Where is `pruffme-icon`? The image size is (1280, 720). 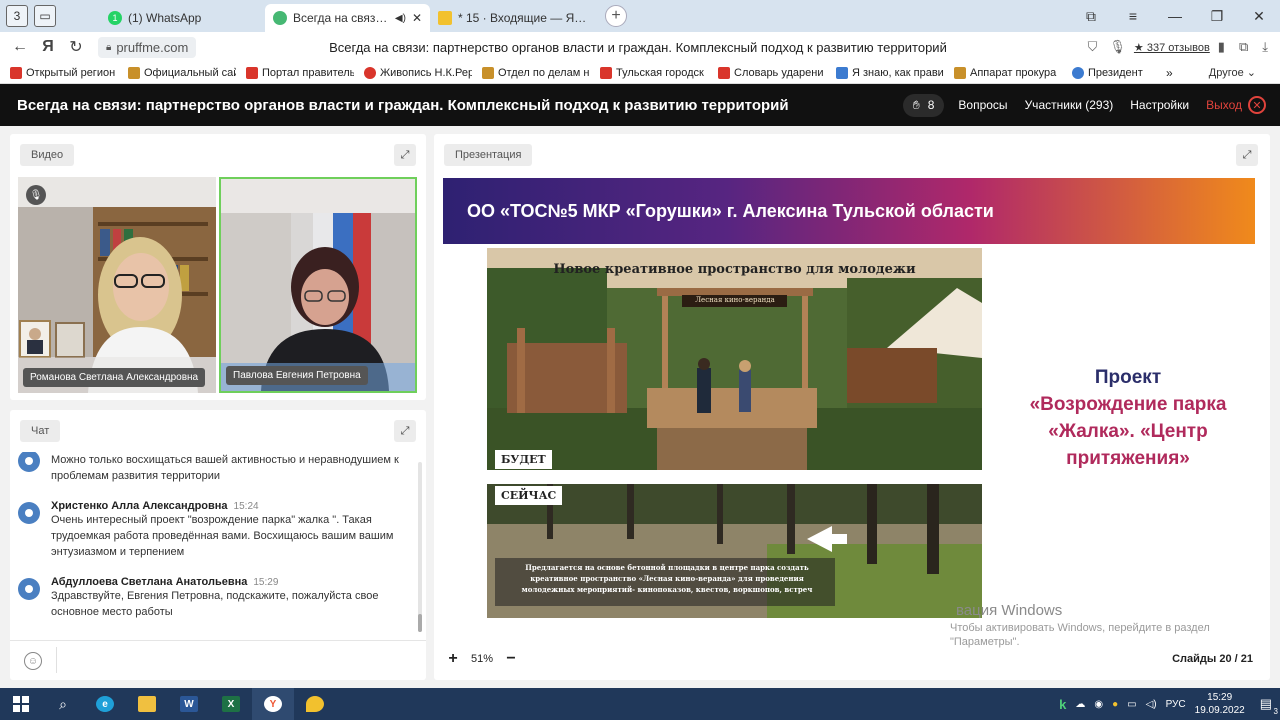 pruffme-icon is located at coordinates (280, 18).